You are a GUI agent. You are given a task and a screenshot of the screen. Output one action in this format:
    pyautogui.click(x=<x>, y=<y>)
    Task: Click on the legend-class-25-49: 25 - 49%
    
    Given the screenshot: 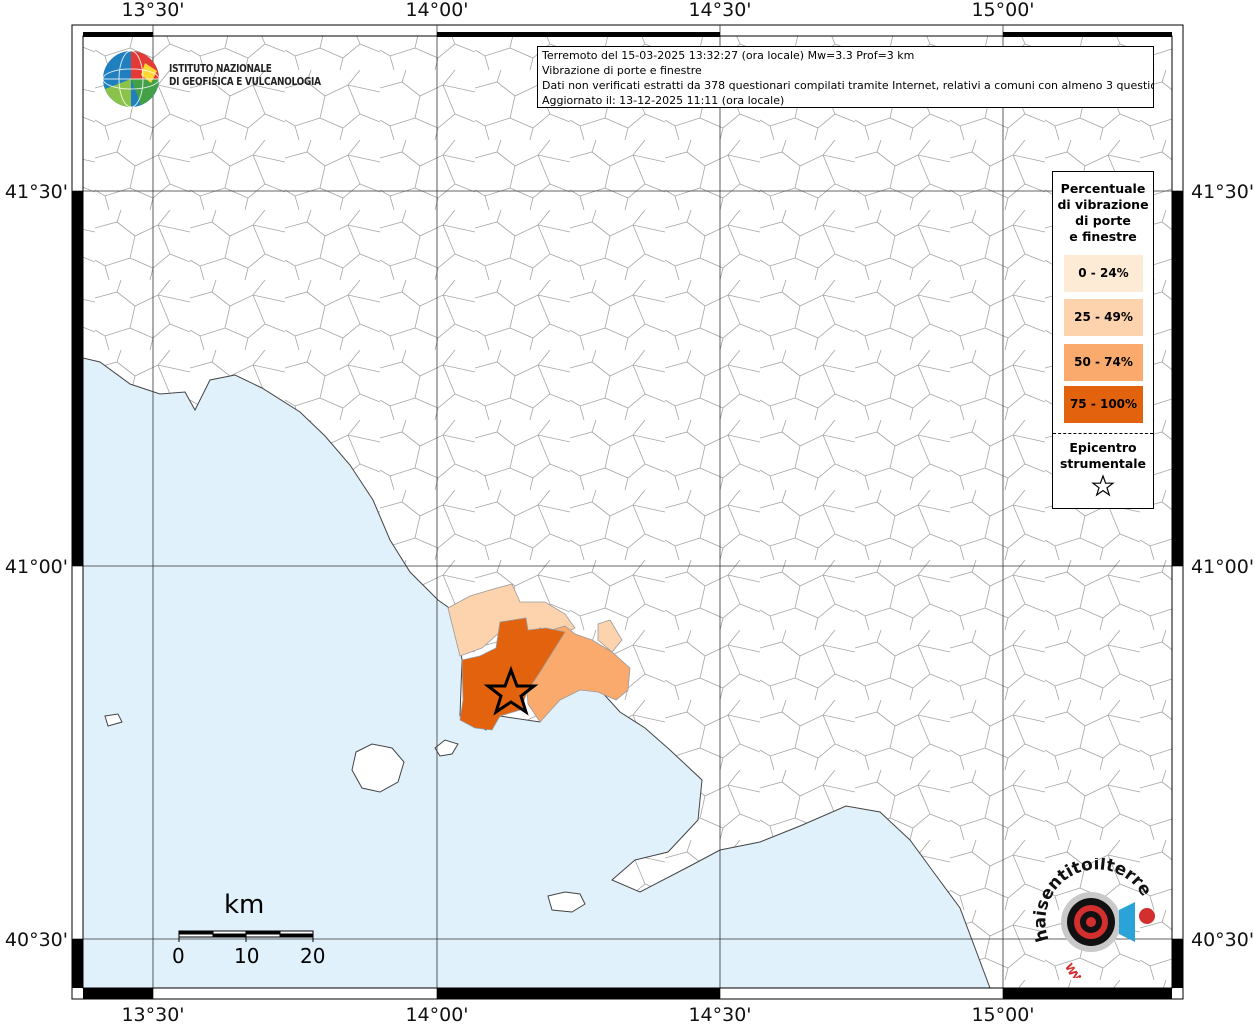 What is the action you would take?
    pyautogui.click(x=1103, y=317)
    